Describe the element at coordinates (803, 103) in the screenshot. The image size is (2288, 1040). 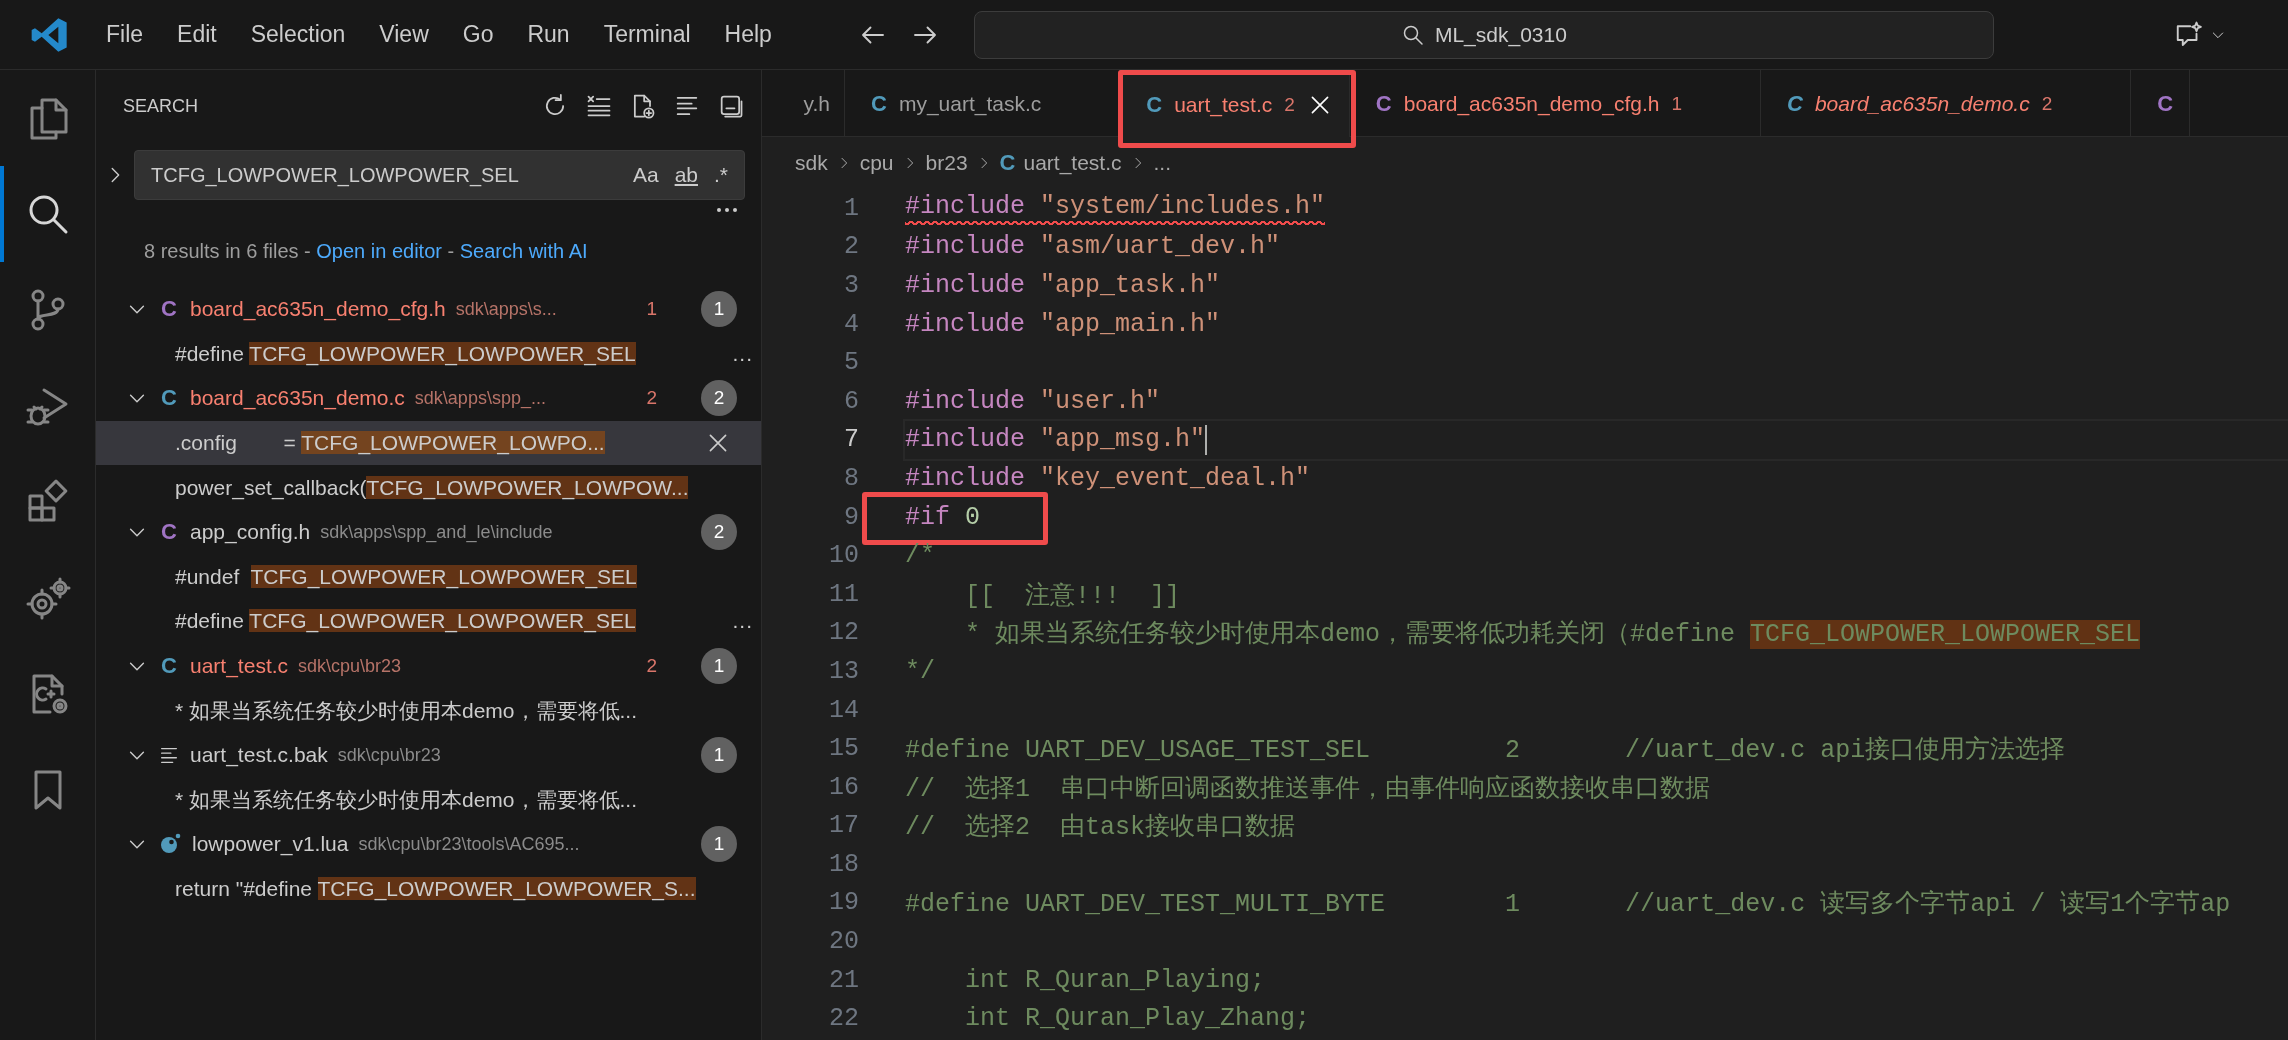
I see `editor-tab: y.h` at that location.